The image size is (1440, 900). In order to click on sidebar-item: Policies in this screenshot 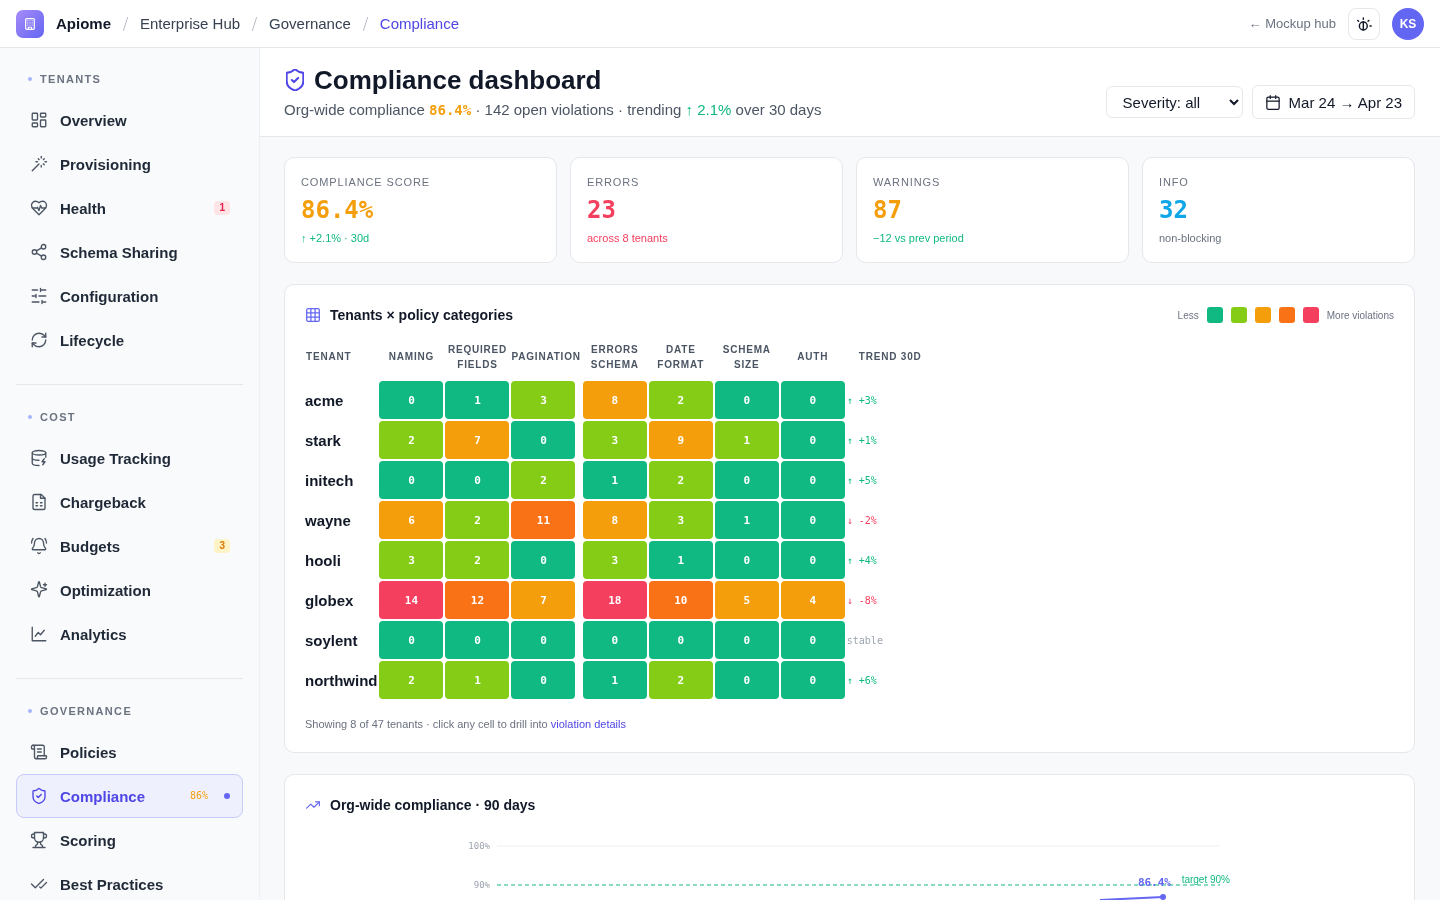, I will do `click(129, 752)`.